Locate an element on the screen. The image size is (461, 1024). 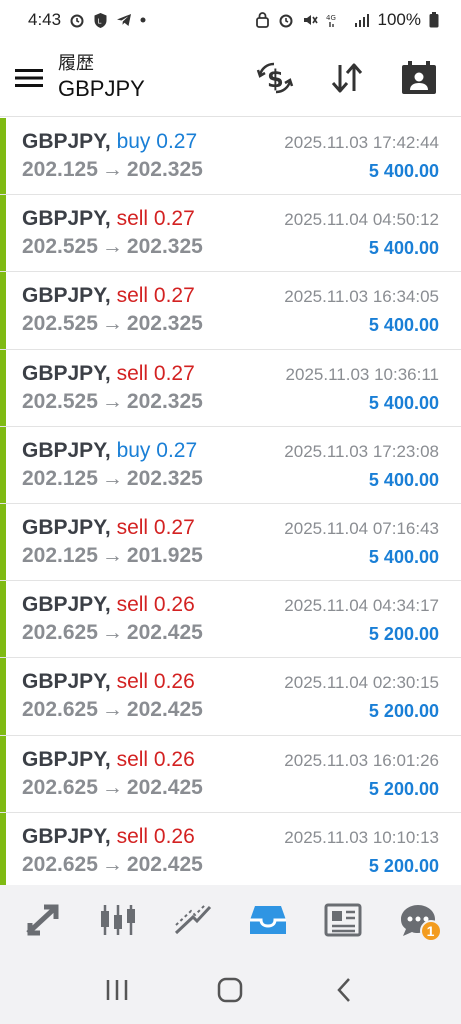
sort-button is located at coordinates (347, 78).